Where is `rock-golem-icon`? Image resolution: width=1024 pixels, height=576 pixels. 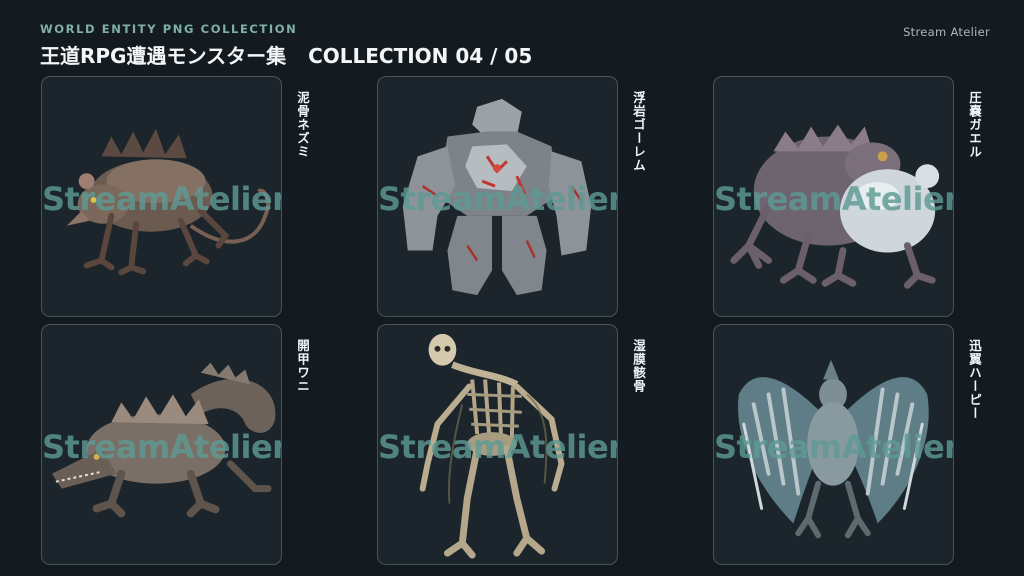 rock-golem-icon is located at coordinates (497, 197).